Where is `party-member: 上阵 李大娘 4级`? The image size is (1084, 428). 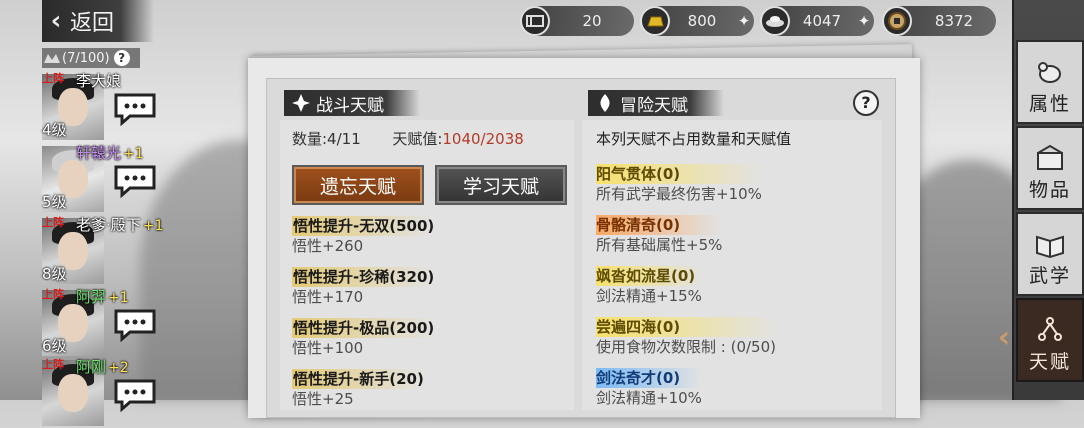
party-member: 上阵 李大娘 4级 is located at coordinates (101, 106).